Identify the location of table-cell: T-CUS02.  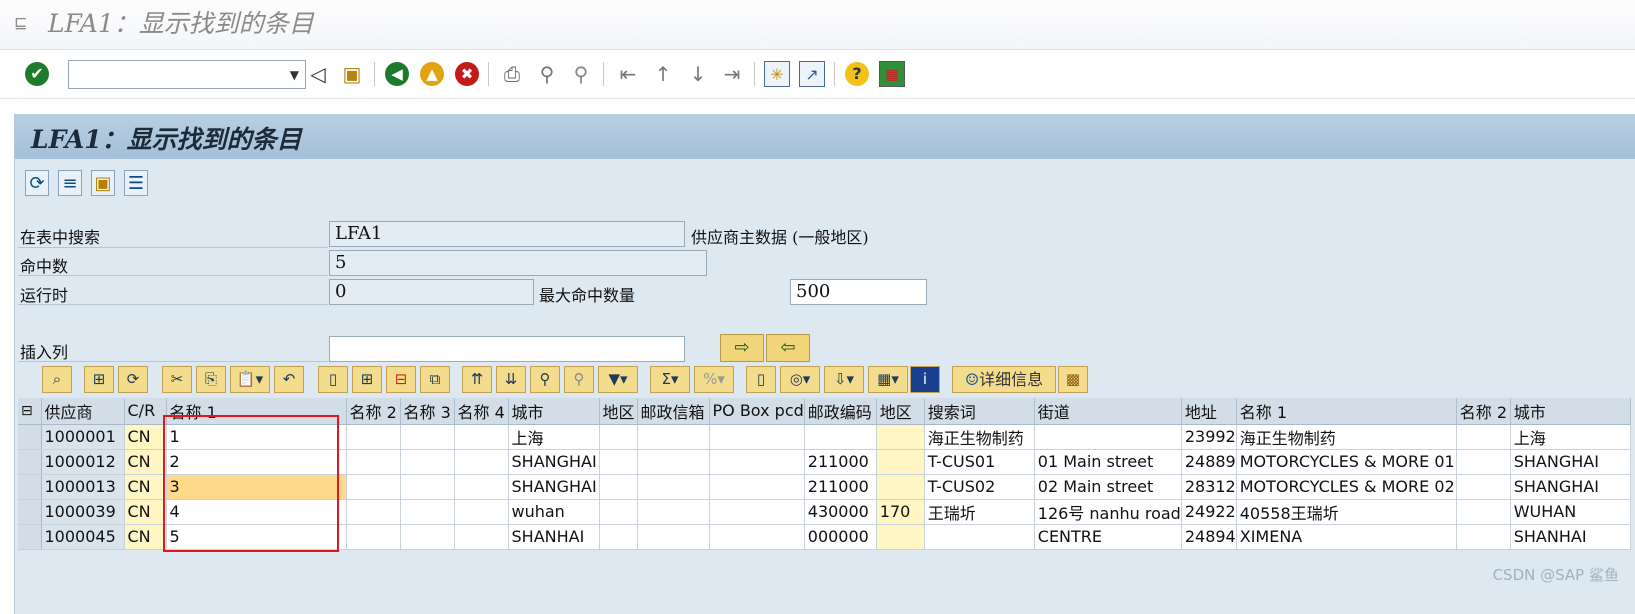
(979, 487).